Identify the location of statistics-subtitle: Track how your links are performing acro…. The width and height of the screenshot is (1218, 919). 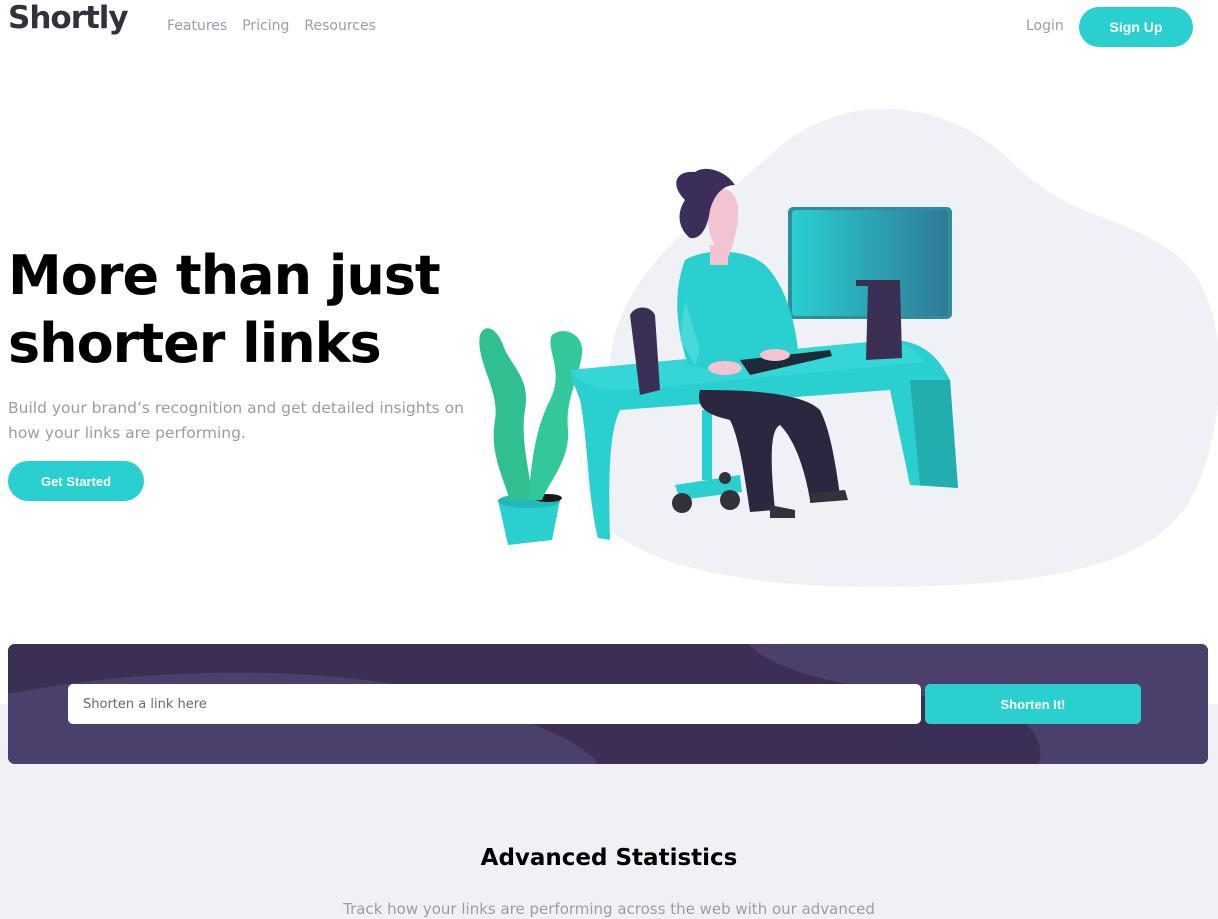
(609, 909).